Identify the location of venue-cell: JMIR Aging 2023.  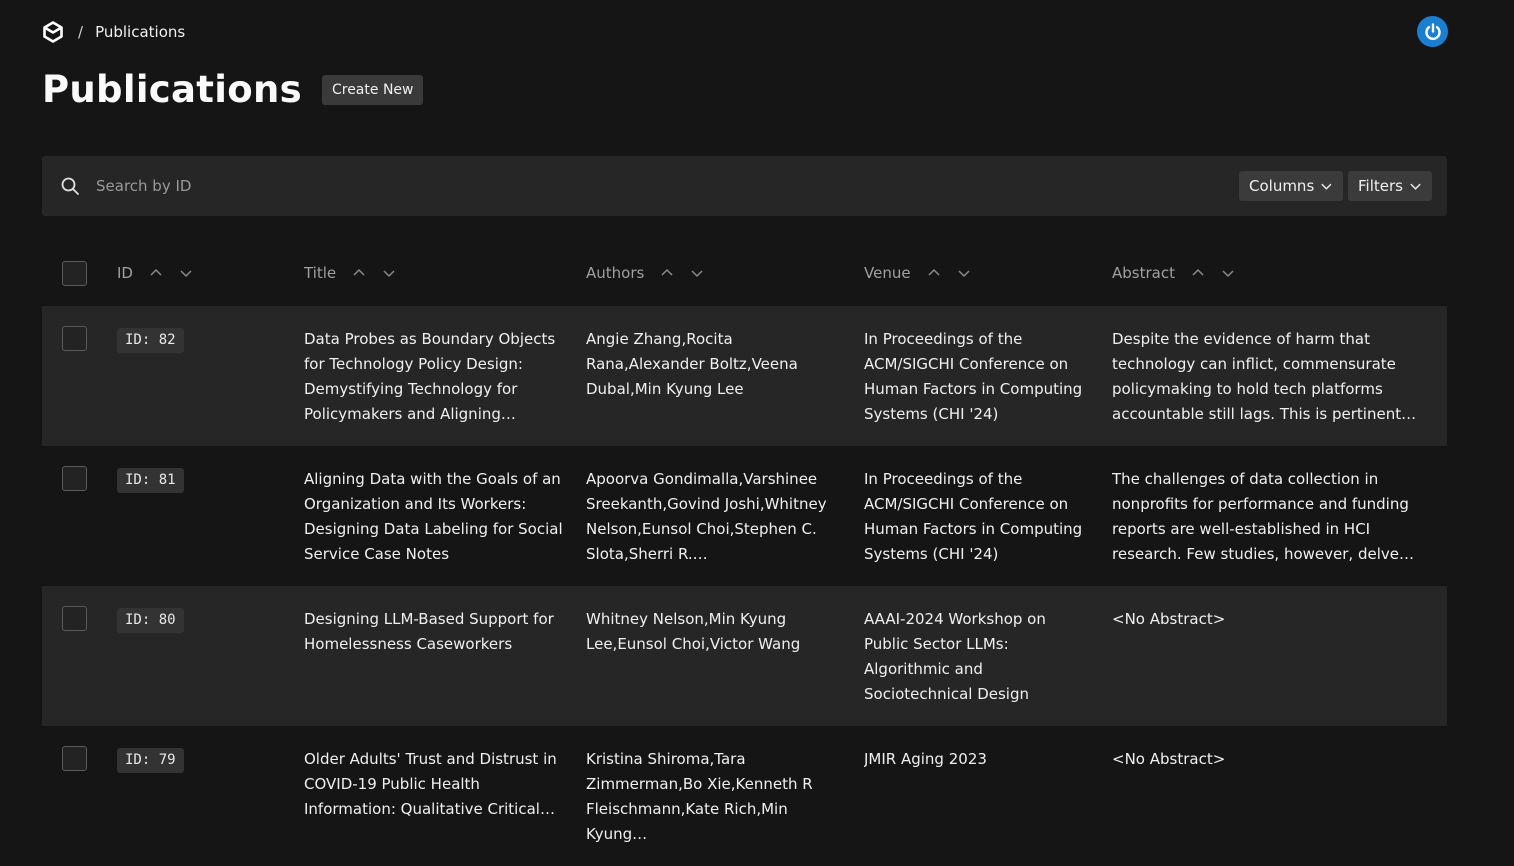
(925, 759).